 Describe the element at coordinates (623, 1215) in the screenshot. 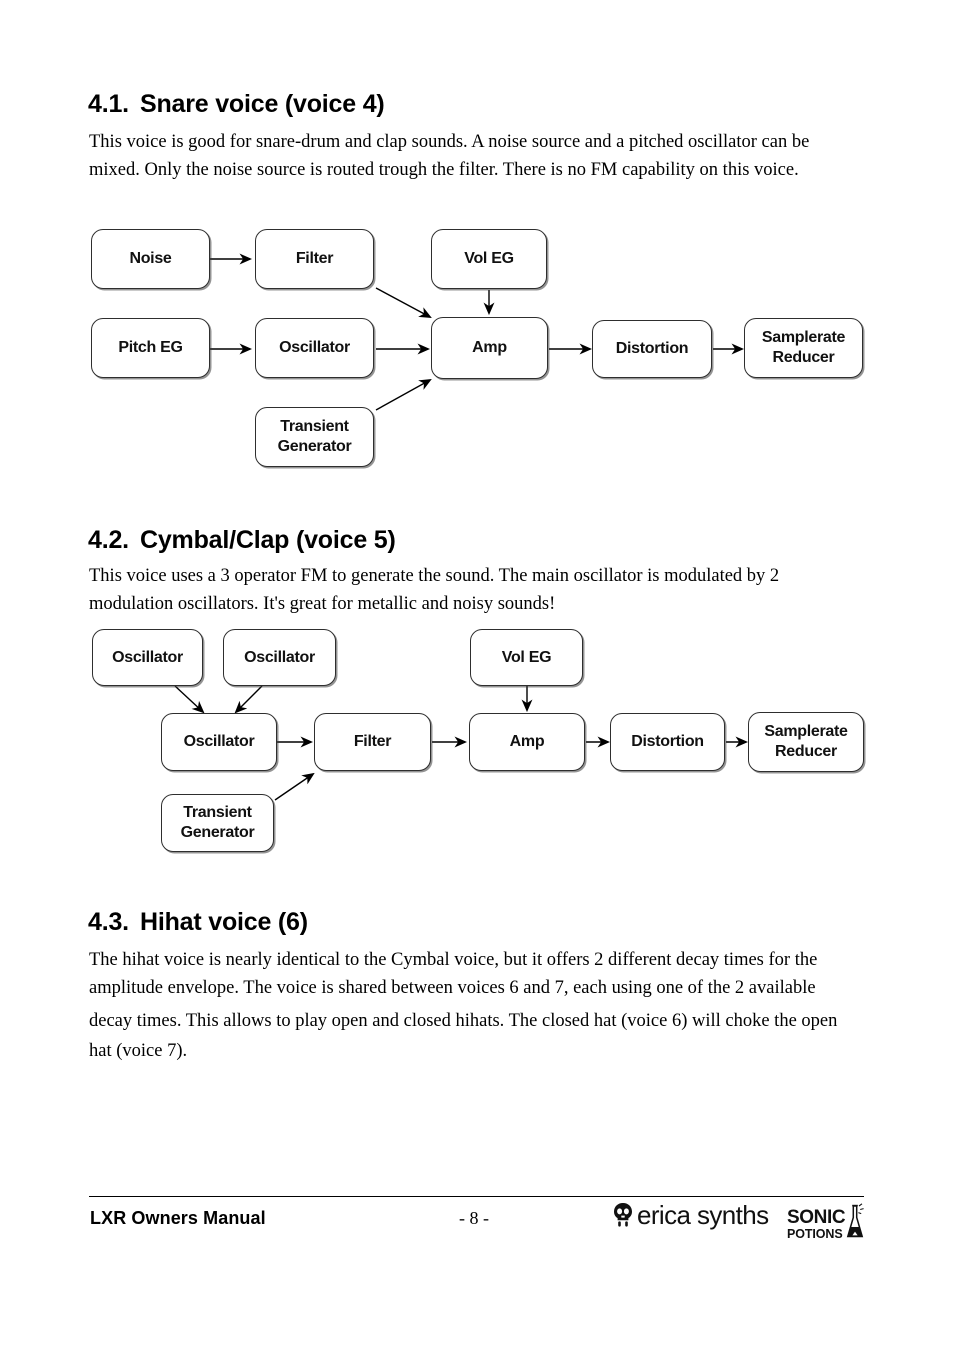

I see `erica-skull-icon` at that location.